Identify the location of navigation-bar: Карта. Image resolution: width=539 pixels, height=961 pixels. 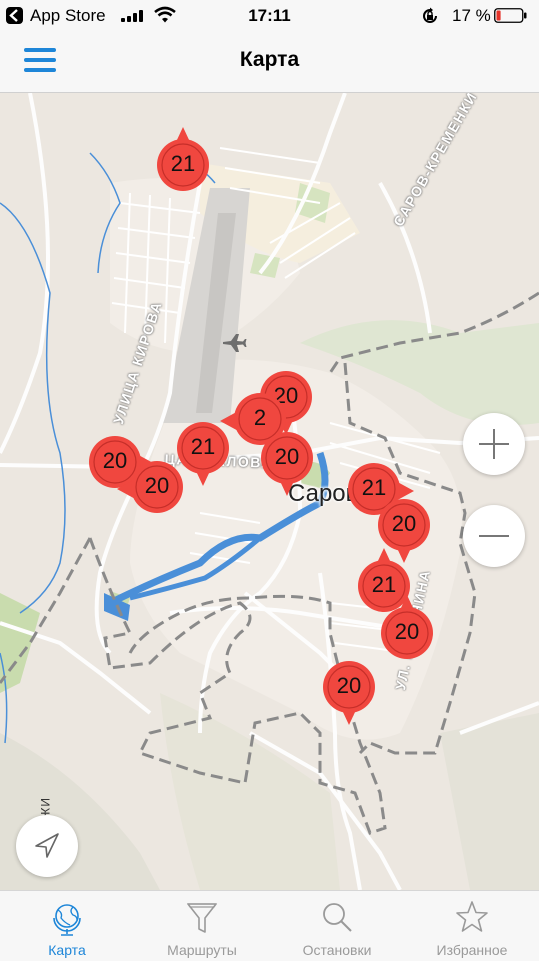
(269, 62).